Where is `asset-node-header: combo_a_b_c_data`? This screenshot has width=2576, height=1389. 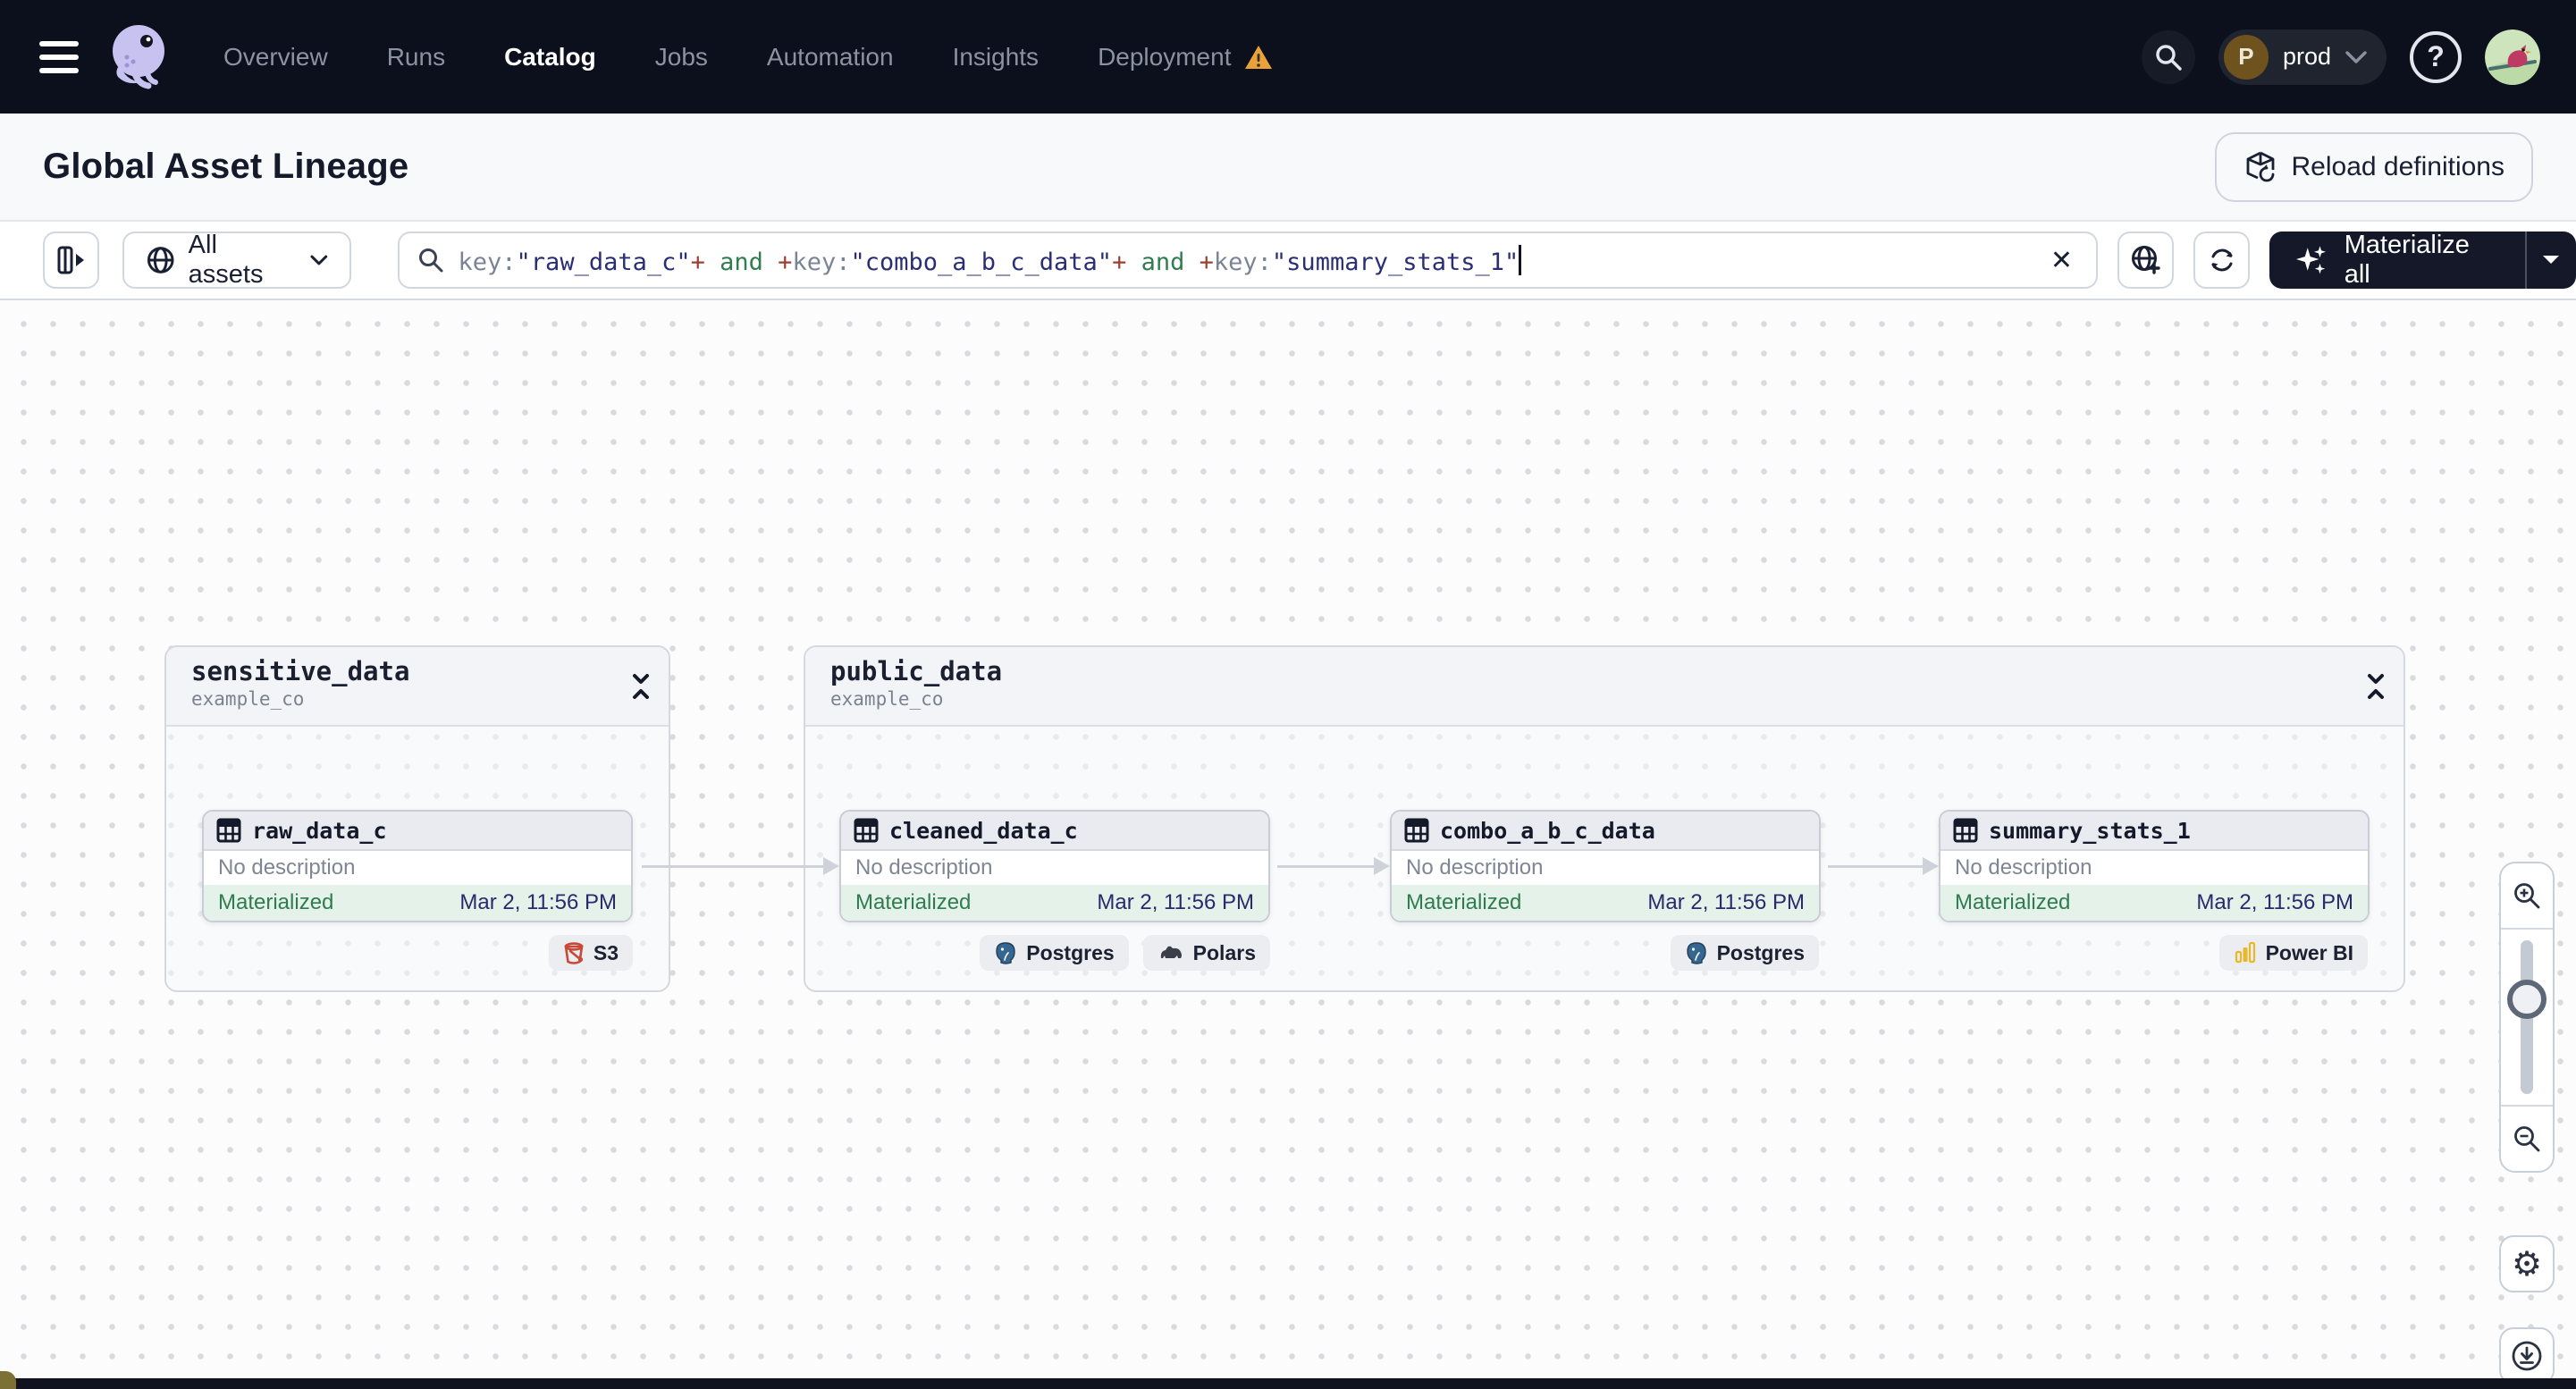
asset-node-header: combo_a_b_c_data is located at coordinates (1606, 831).